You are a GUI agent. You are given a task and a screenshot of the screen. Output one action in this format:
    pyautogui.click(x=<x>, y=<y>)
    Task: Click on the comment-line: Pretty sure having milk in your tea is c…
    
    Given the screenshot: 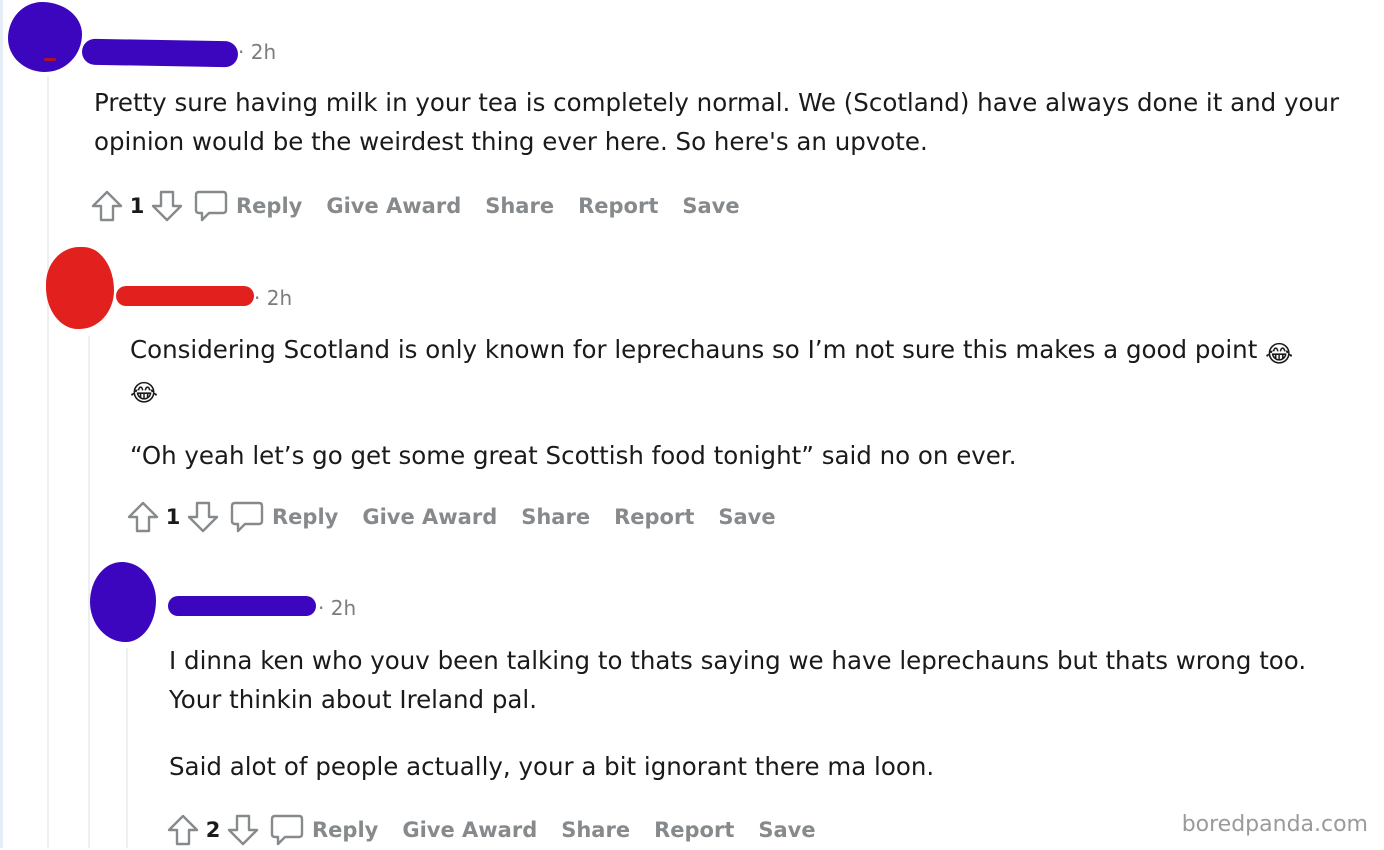 What is the action you would take?
    pyautogui.click(x=717, y=102)
    